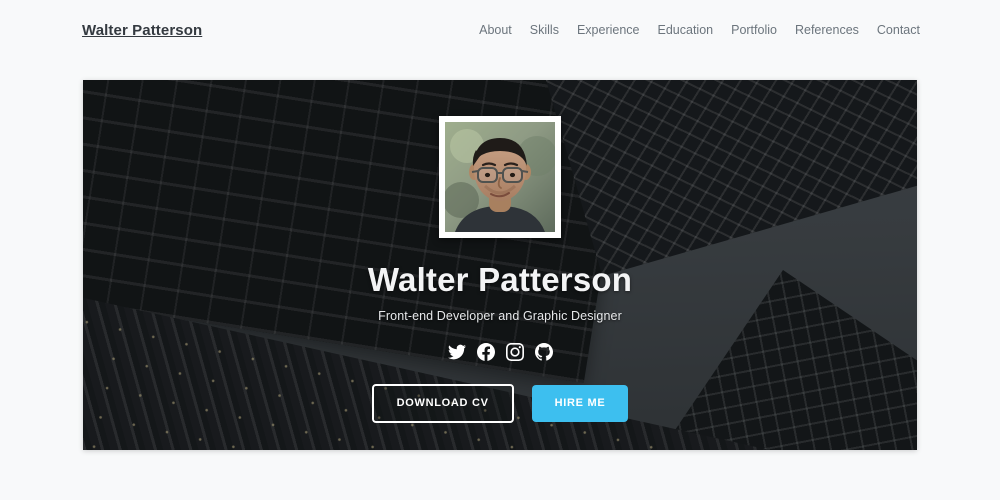  I want to click on nav-item: About, so click(495, 30).